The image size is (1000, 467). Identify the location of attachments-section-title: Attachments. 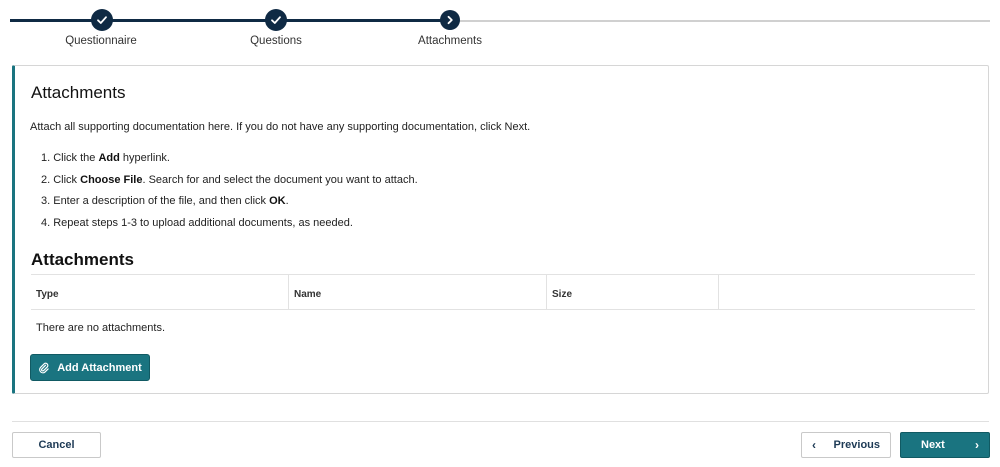
(82, 259).